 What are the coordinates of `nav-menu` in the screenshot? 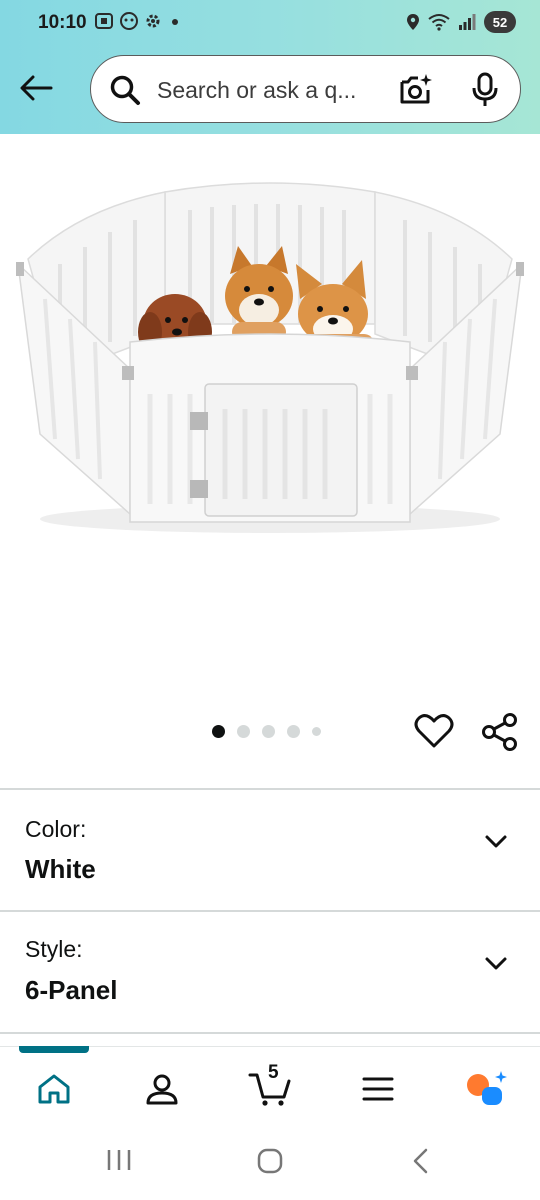 It's located at (378, 1089).